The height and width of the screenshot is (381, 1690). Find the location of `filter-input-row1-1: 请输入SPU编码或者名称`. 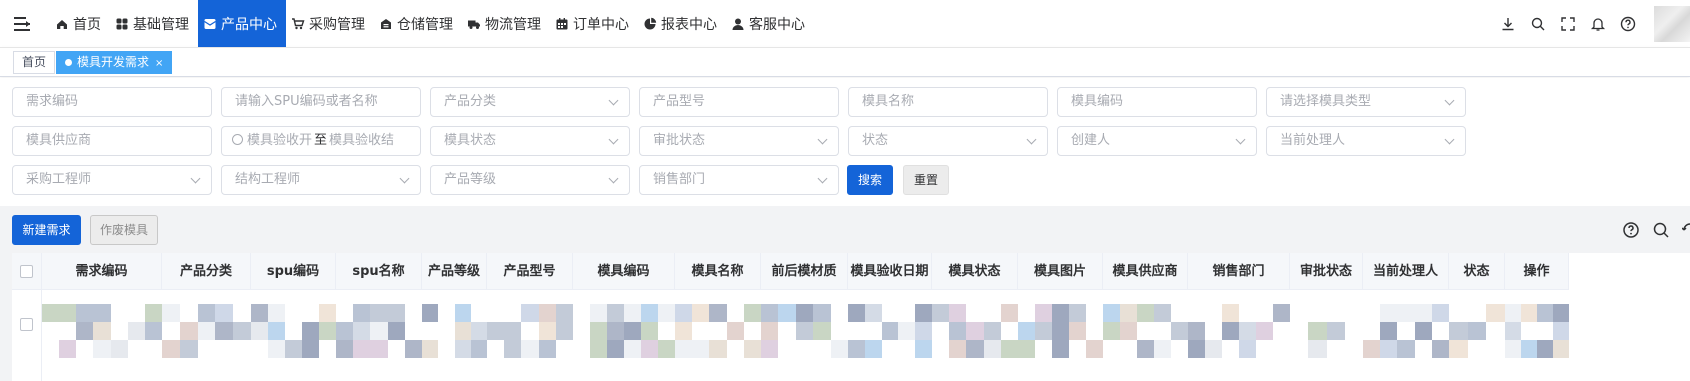

filter-input-row1-1: 请输入SPU编码或者名称 is located at coordinates (321, 102).